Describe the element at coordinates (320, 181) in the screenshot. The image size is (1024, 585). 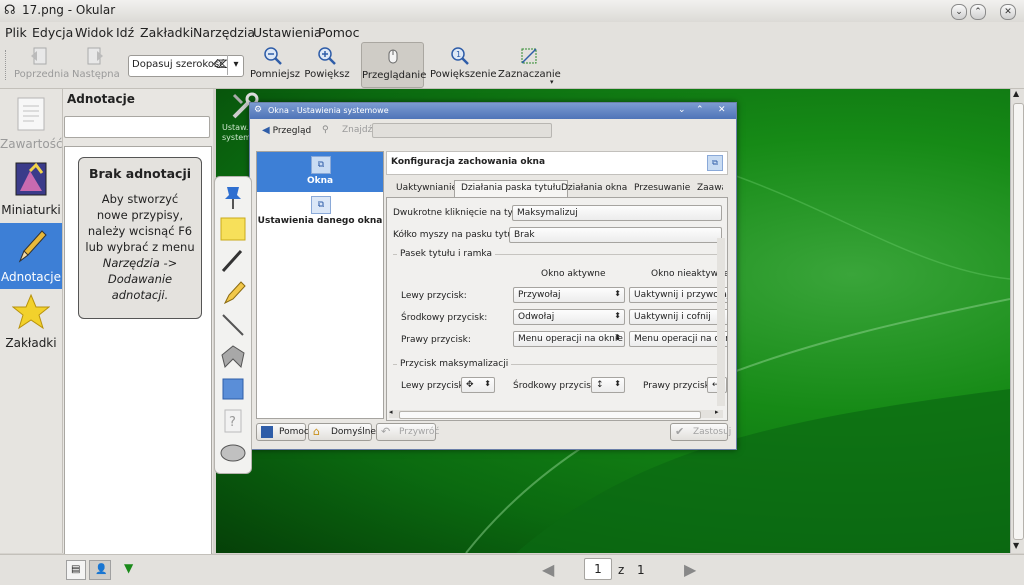
I see `nav-item-label: Okna` at that location.